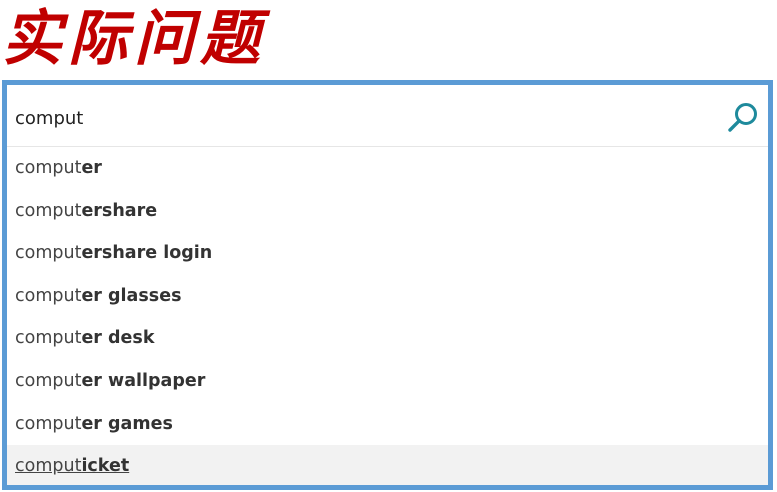 The width and height of the screenshot is (777, 492). I want to click on suggestion-item: computer glasses, so click(387, 296).